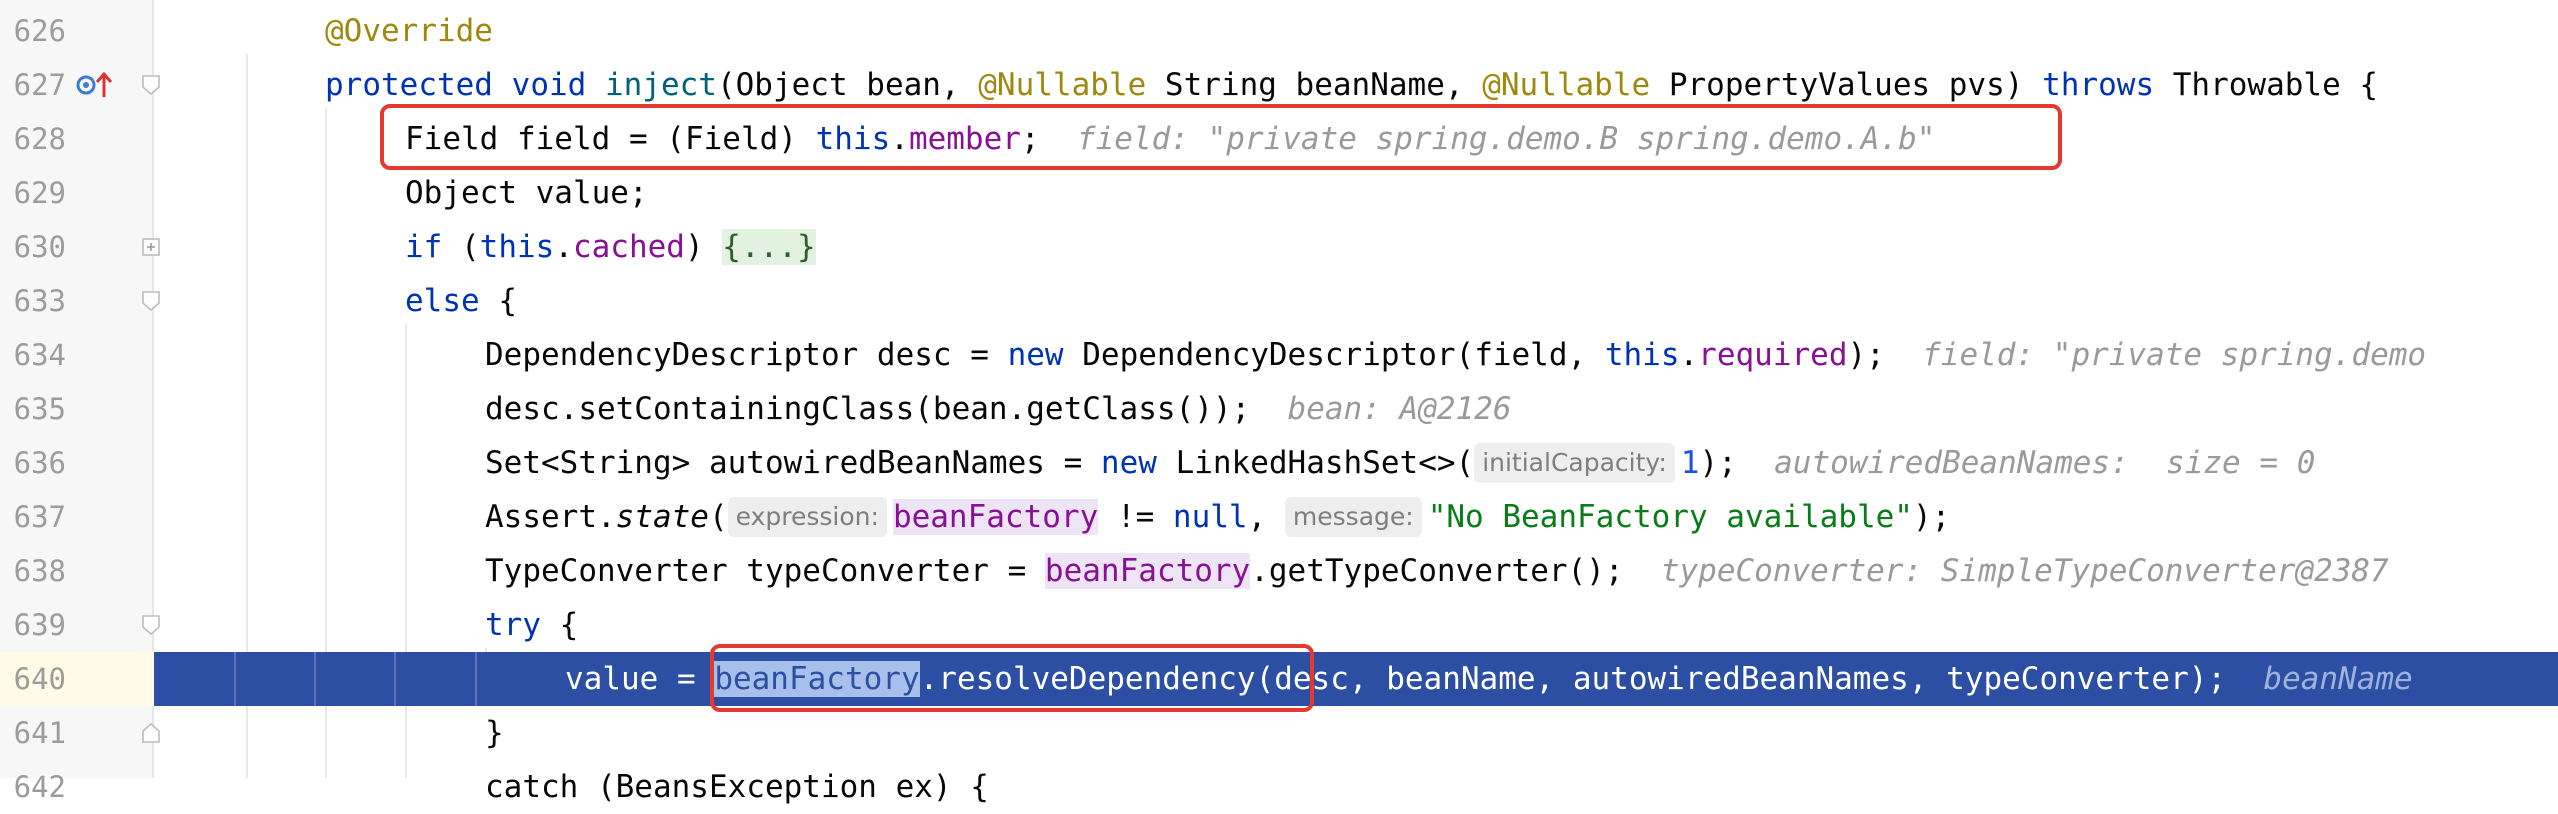 This screenshot has width=2558, height=814. What do you see at coordinates (39, 301) in the screenshot?
I see `line-number: 633` at bounding box center [39, 301].